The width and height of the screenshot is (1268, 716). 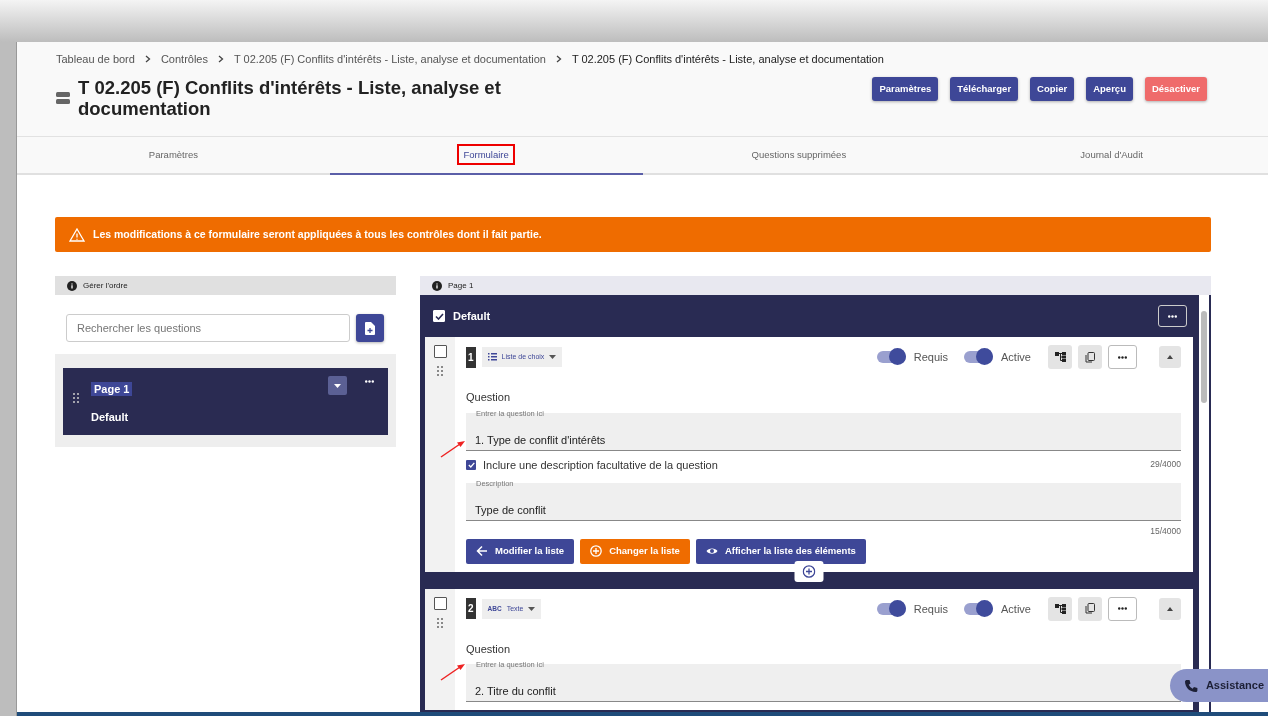 What do you see at coordinates (77, 234) in the screenshot?
I see `warning-icon` at bounding box center [77, 234].